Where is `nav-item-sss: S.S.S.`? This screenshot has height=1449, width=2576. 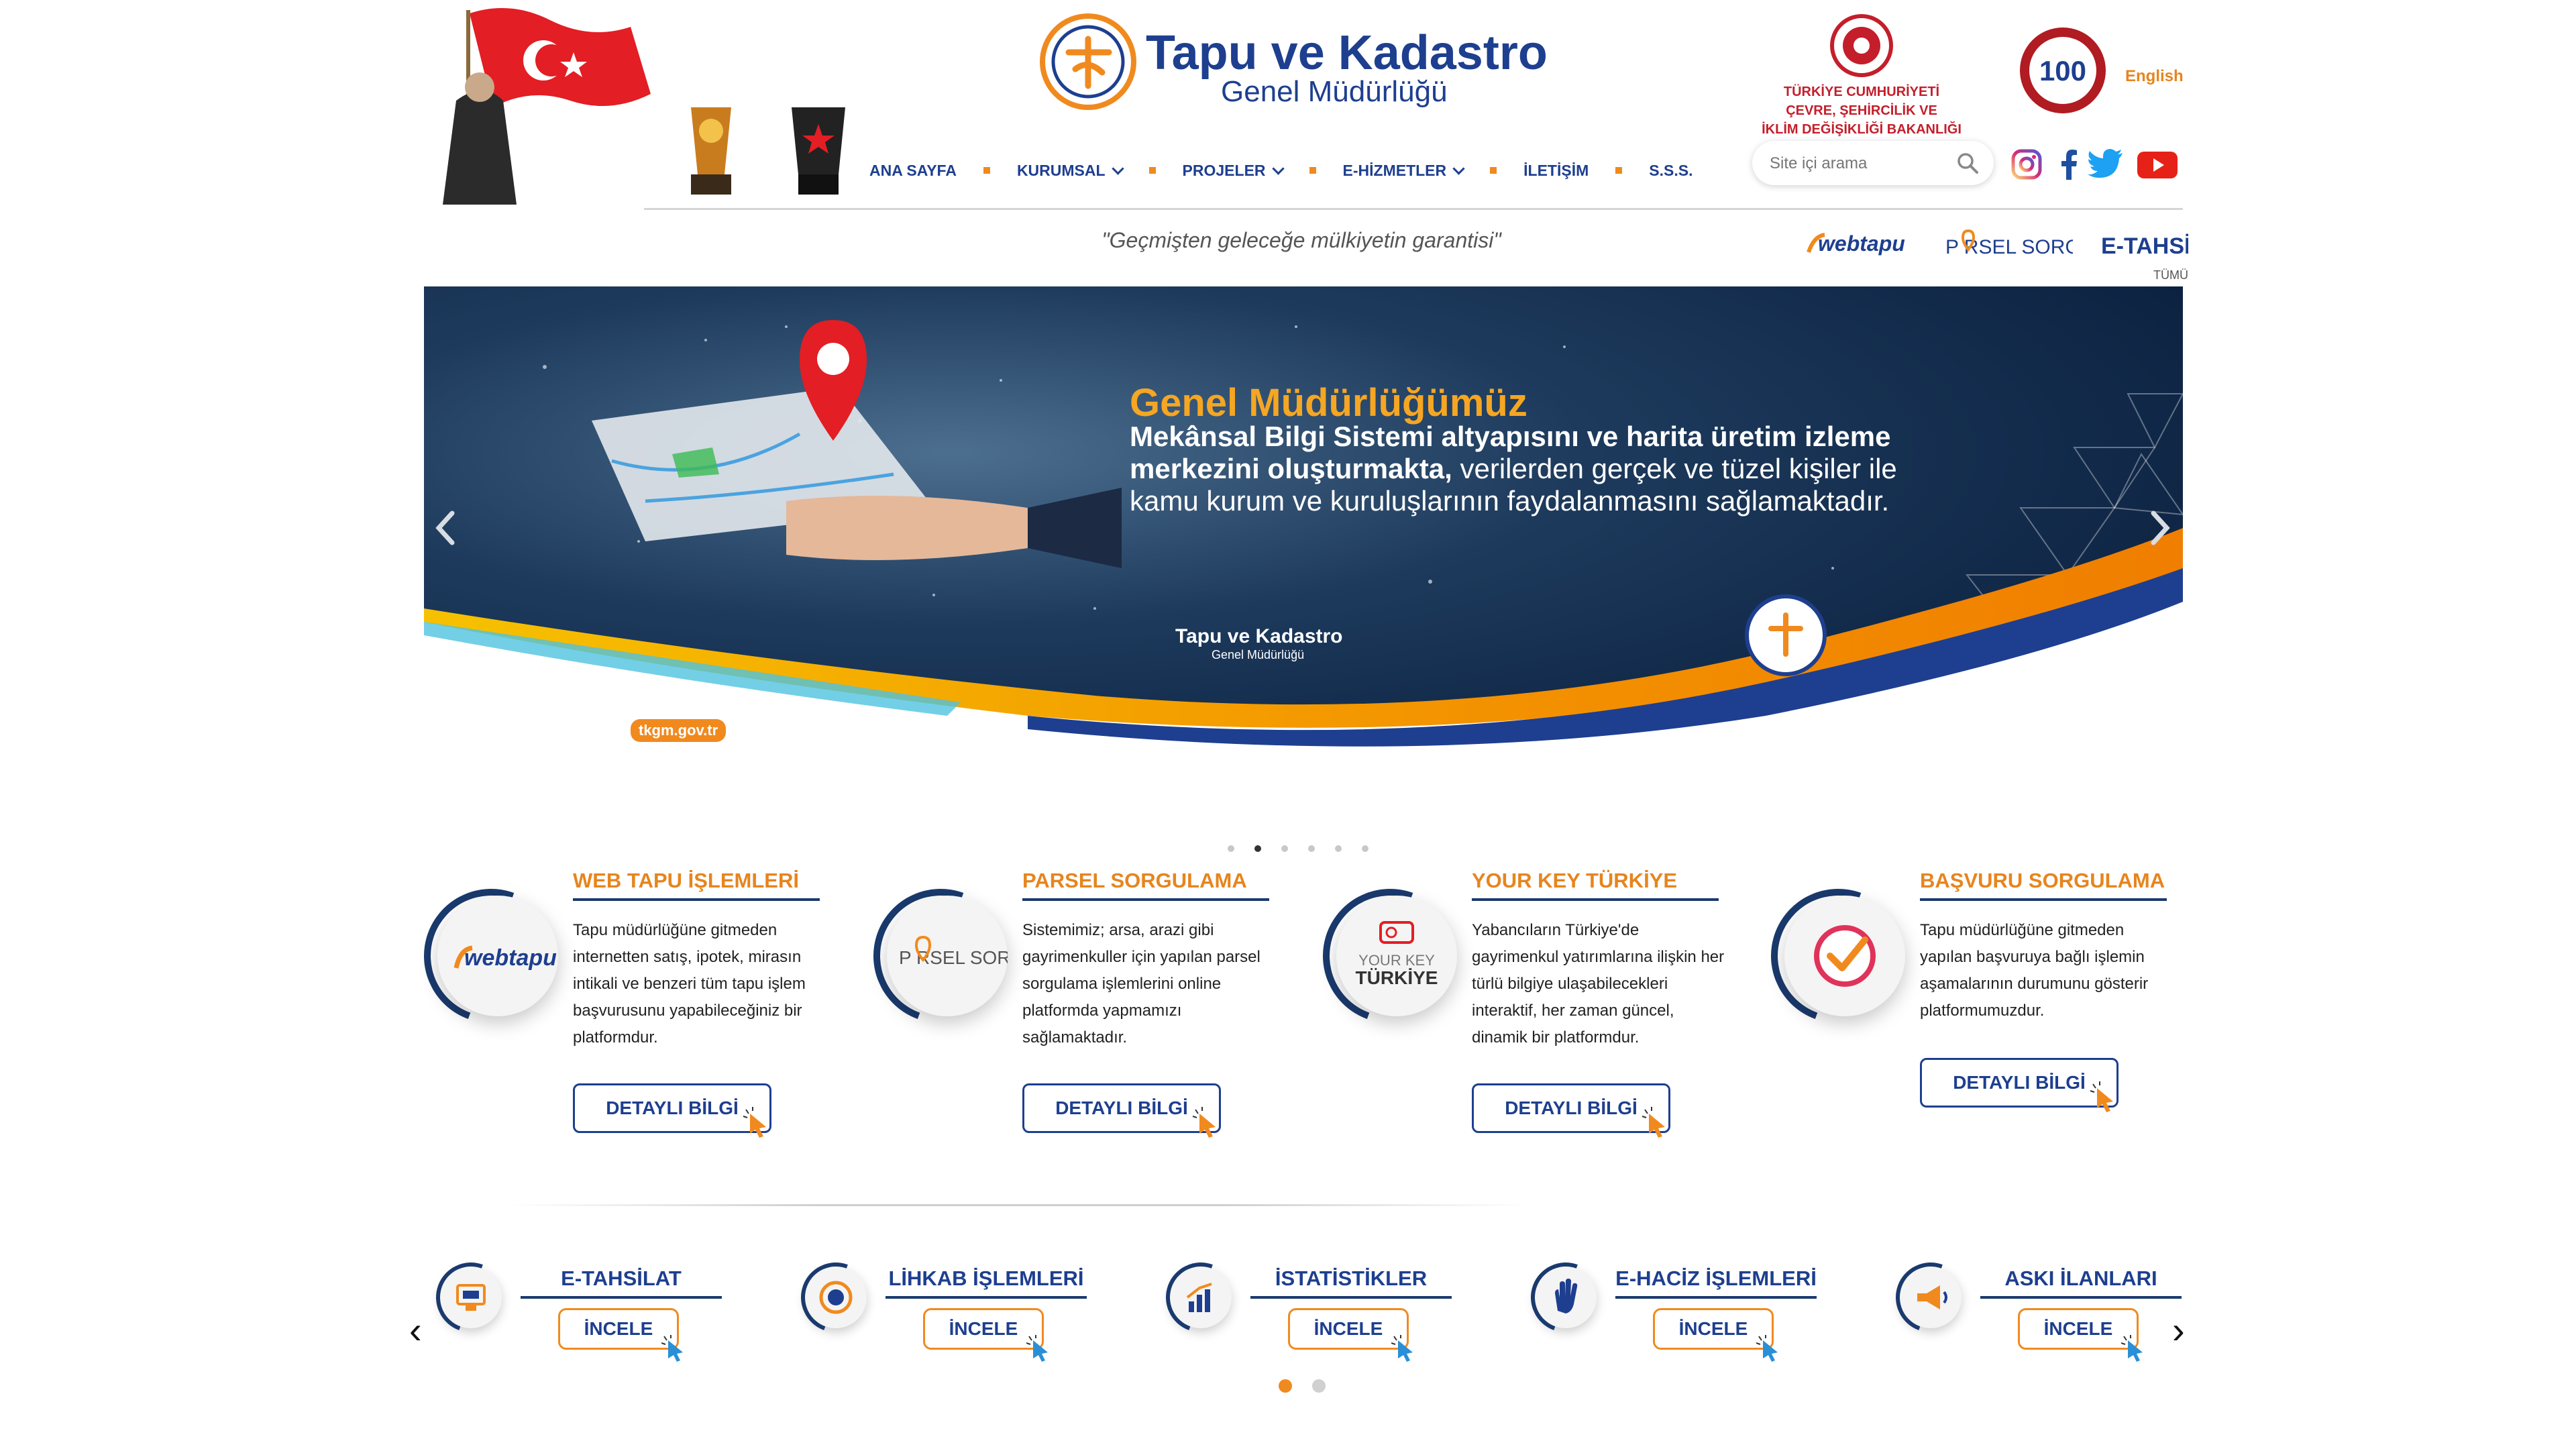
nav-item-sss: S.S.S. is located at coordinates (1671, 171).